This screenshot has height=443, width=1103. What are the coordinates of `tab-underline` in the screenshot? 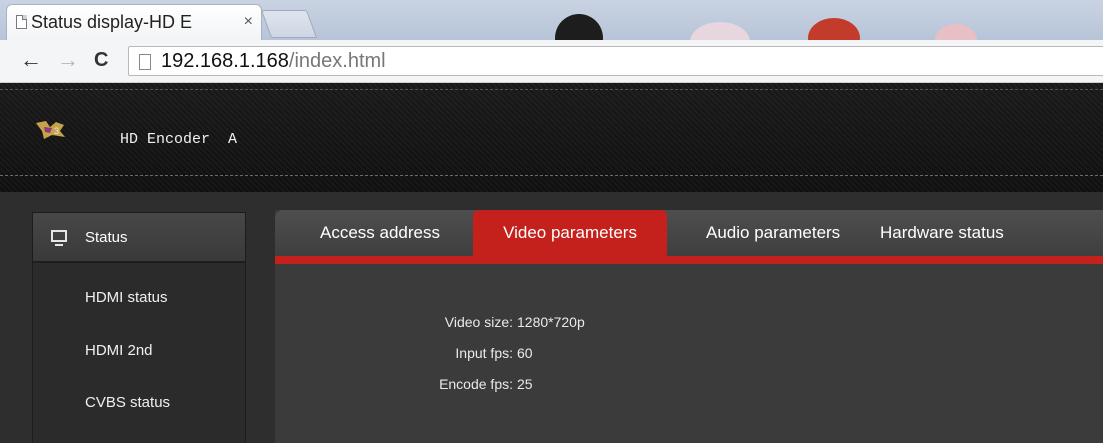 It's located at (689, 260).